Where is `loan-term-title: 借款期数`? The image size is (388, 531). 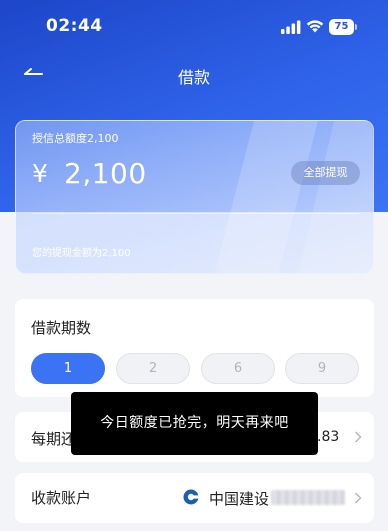
loan-term-title: 借款期数 is located at coordinates (61, 328).